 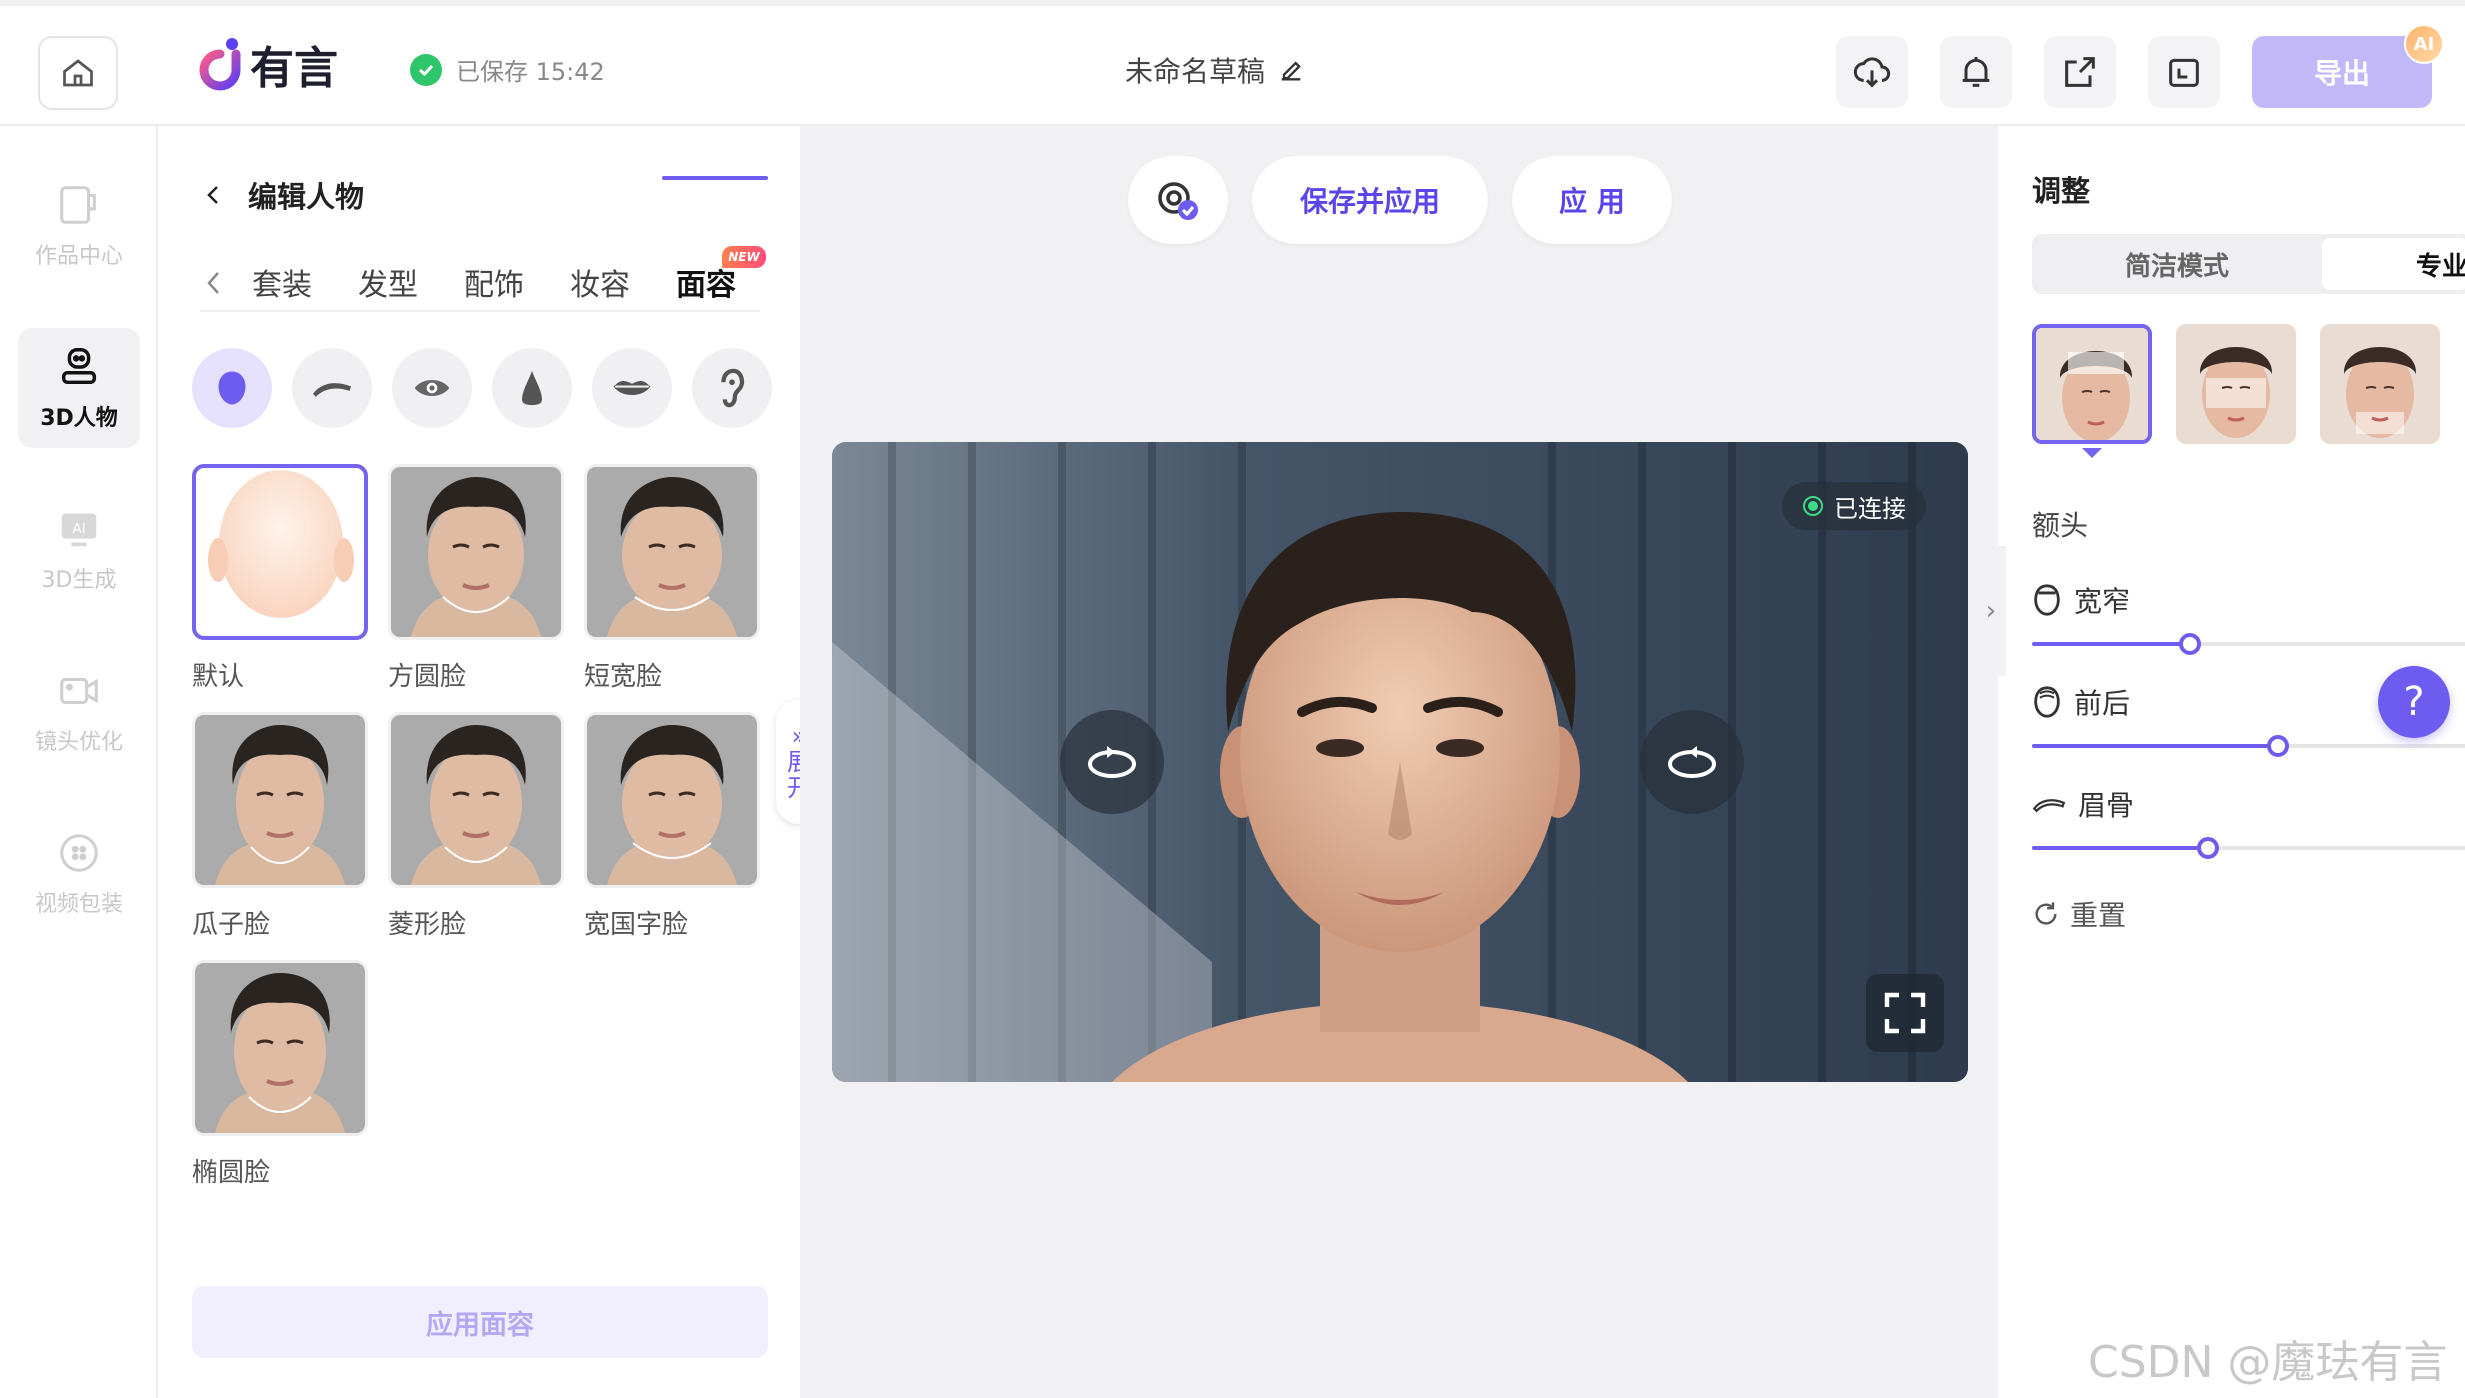 I want to click on eye-icon, so click(x=432, y=388).